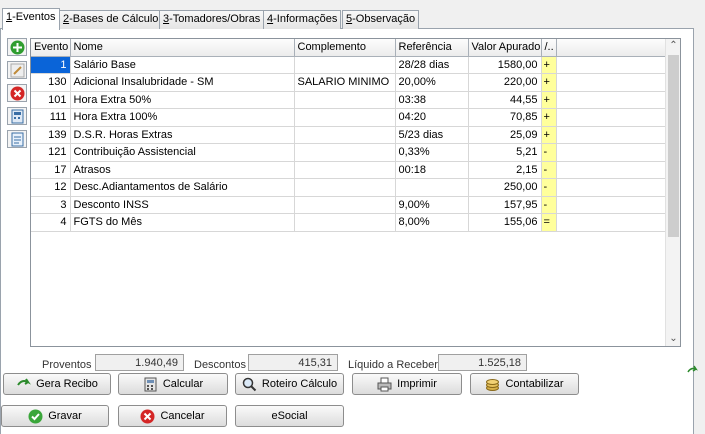 This screenshot has height=434, width=705. Describe the element at coordinates (505, 82) in the screenshot. I see `cell-valor-apurado: 220,00` at that location.